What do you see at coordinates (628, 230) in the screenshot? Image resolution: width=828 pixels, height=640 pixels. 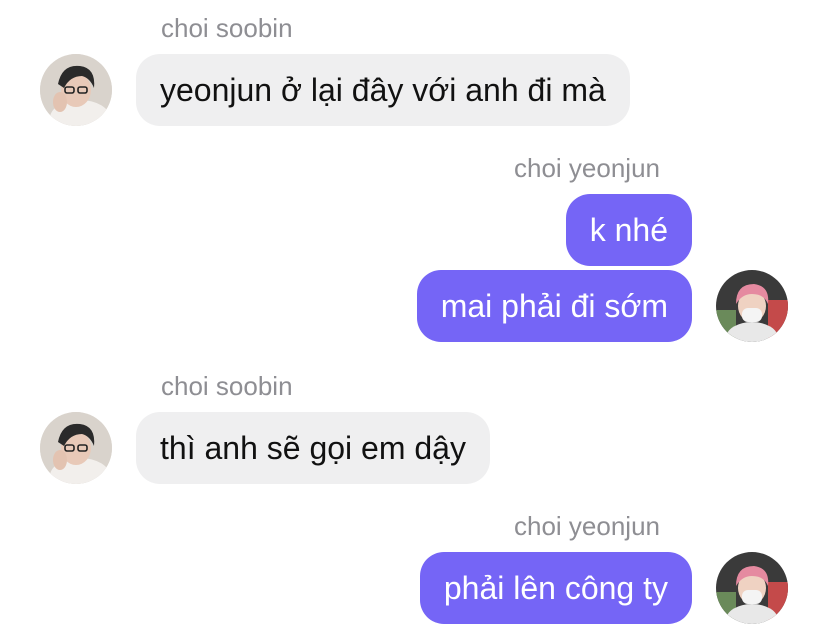 I see `message-bubble-outgoing: k nhé` at bounding box center [628, 230].